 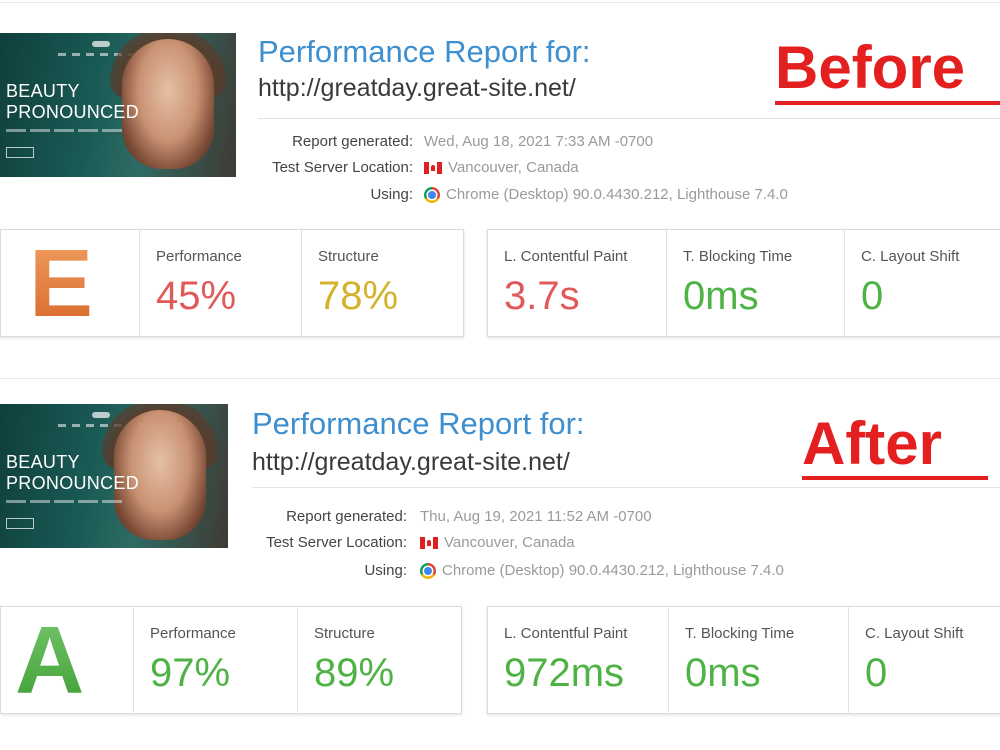 I want to click on grade-scores-panel: E Performance 45% Structure 78%, so click(x=232, y=283).